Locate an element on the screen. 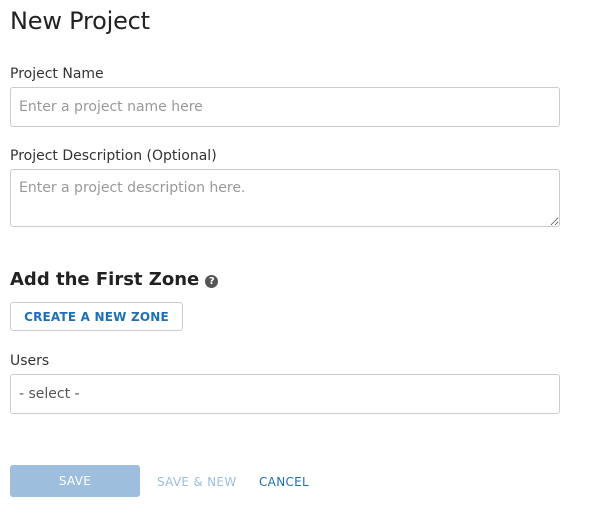 The width and height of the screenshot is (592, 516). zone-section-title: Add the First Zone ? is located at coordinates (114, 280).